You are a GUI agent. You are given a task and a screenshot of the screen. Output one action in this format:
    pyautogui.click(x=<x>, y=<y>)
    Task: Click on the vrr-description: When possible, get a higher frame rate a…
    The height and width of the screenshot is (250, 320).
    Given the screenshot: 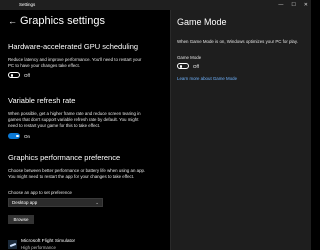 What is the action you would take?
    pyautogui.click(x=88, y=120)
    